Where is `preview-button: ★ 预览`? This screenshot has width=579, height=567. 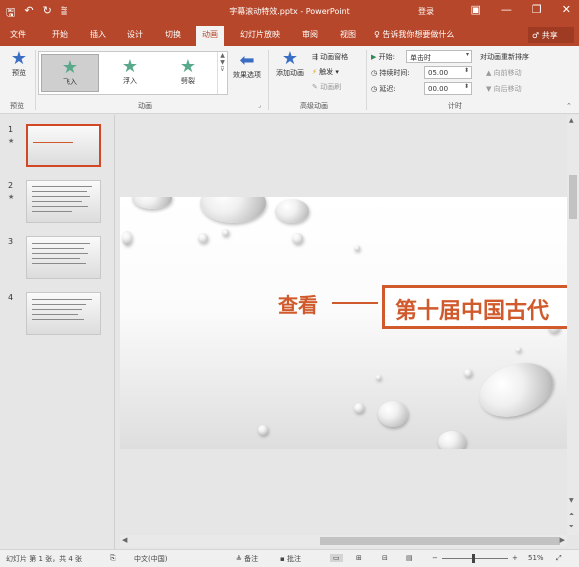
preview-button: ★ 预览 is located at coordinates (19, 64).